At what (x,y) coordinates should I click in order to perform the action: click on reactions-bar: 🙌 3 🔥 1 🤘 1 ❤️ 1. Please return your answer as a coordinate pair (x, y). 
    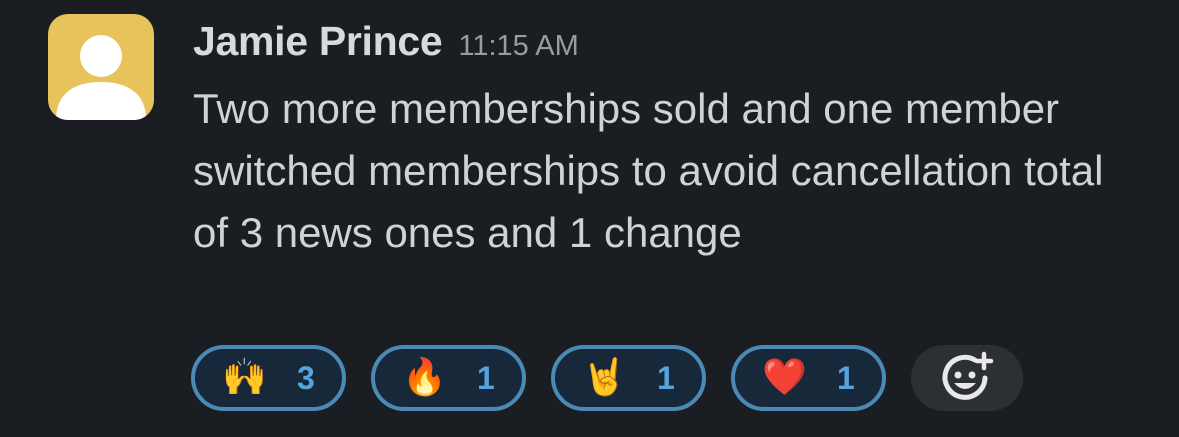
    Looking at the image, I should click on (607, 378).